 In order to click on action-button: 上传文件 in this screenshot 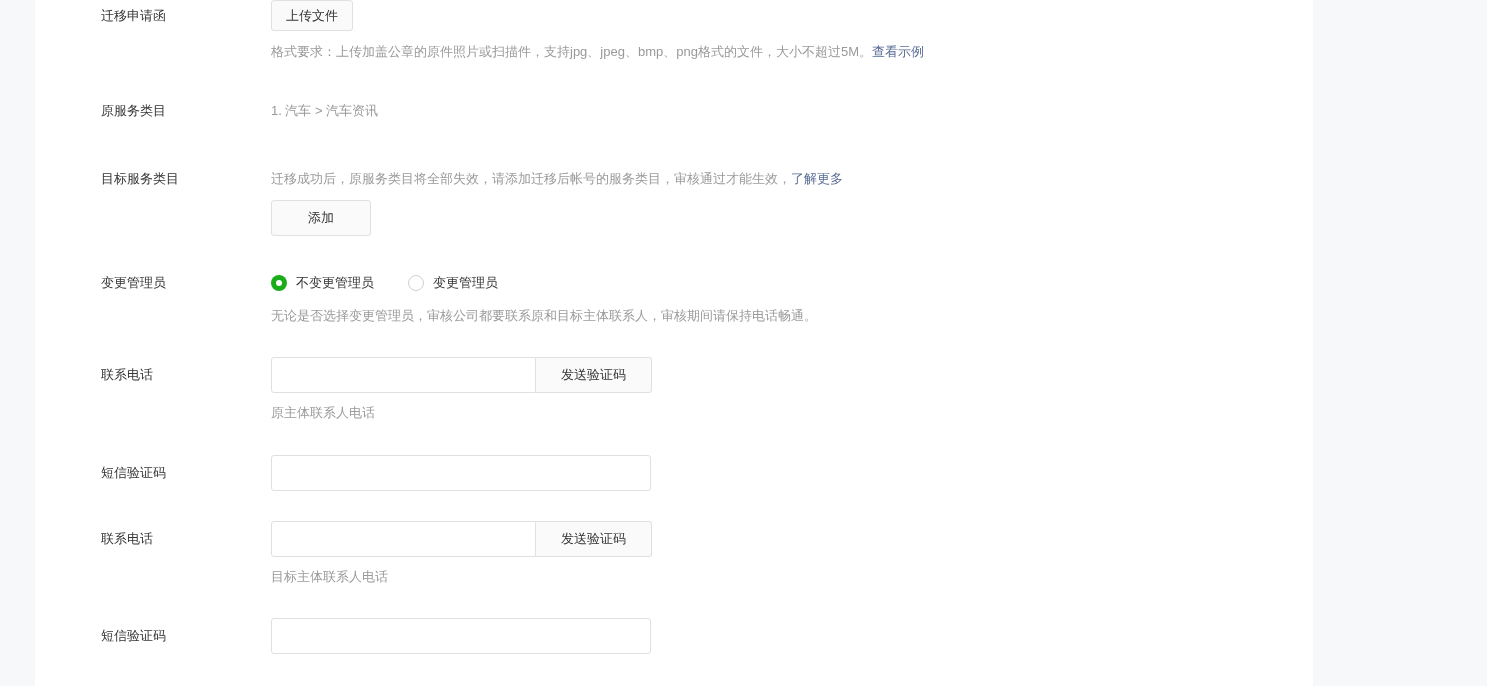, I will do `click(312, 15)`.